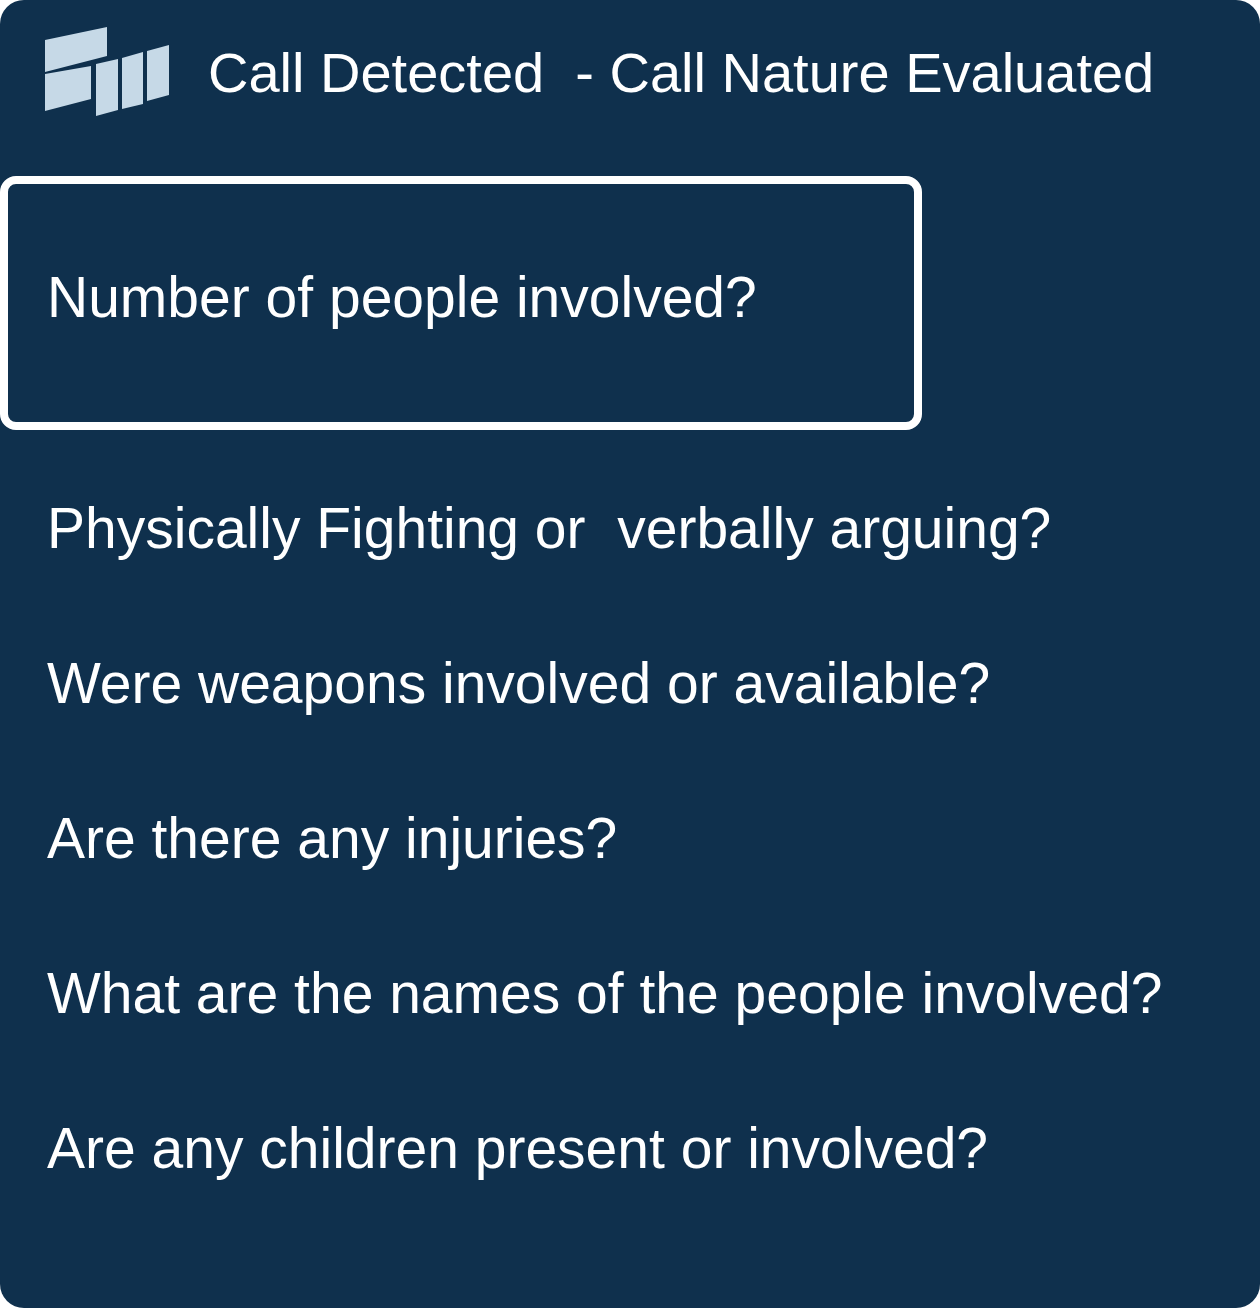 This screenshot has width=1260, height=1308. What do you see at coordinates (630, 1147) in the screenshot?
I see `question-item: Are any children present or involved?` at bounding box center [630, 1147].